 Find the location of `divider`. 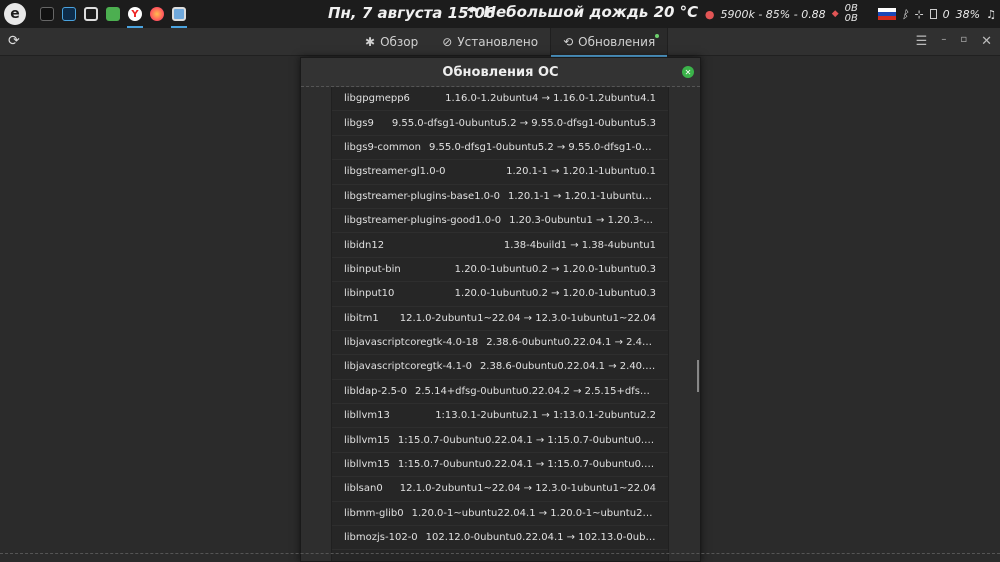

divider is located at coordinates (500, 553).